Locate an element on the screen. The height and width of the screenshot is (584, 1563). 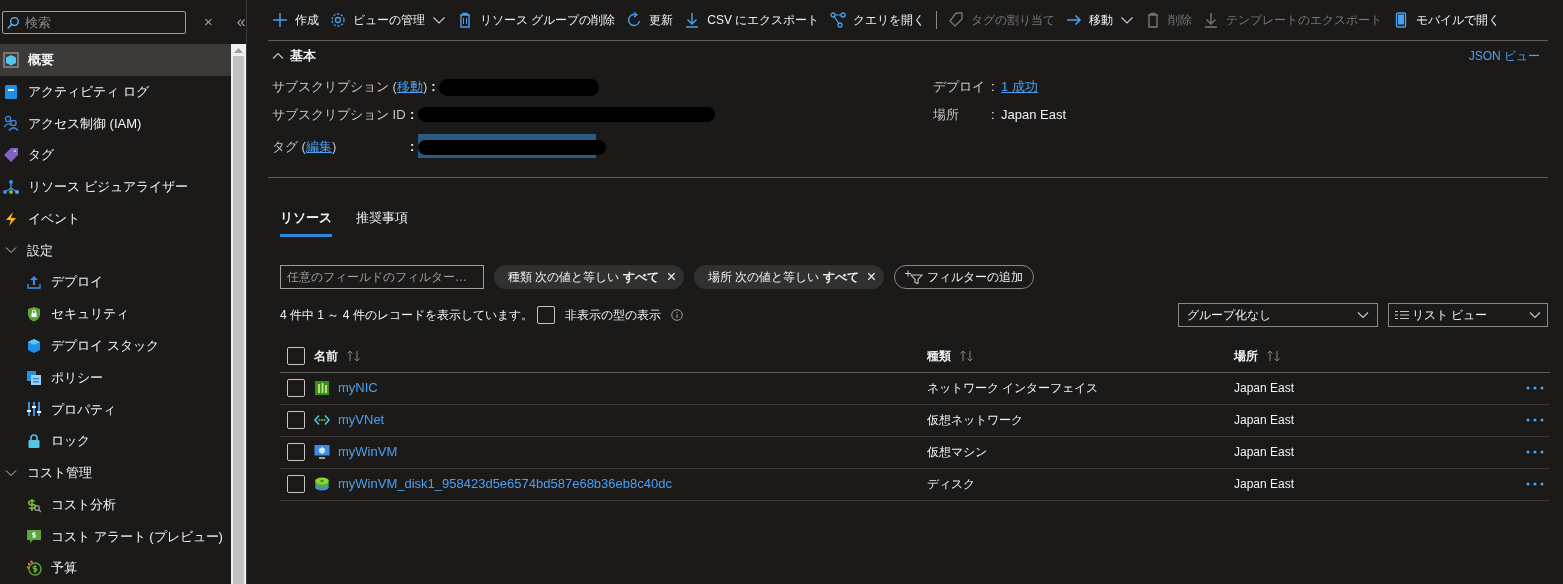
nav-item: デプロイ スタック is located at coordinates (115, 345).